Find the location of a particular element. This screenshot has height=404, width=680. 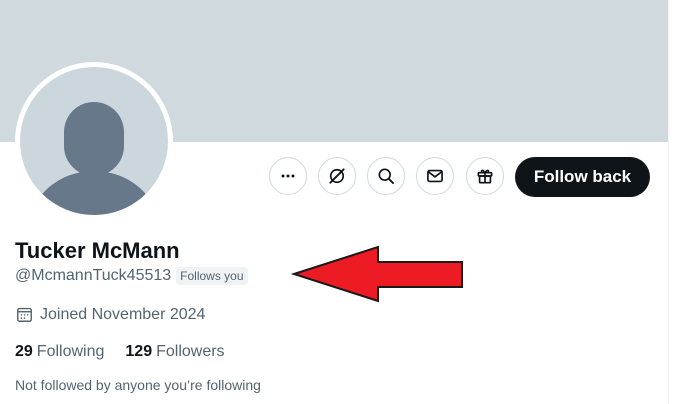

profile-name: Tucker McMann is located at coordinates (97, 250).